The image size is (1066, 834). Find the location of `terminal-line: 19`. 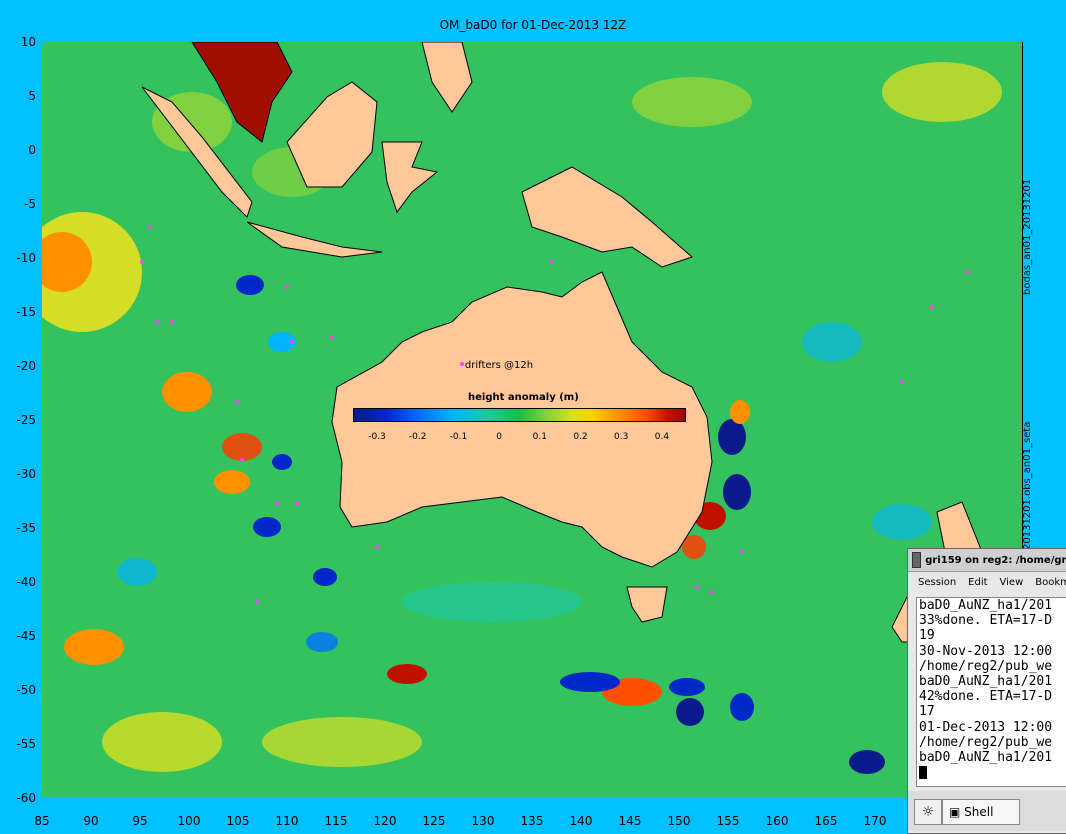

terminal-line: 19 is located at coordinates (927, 636).